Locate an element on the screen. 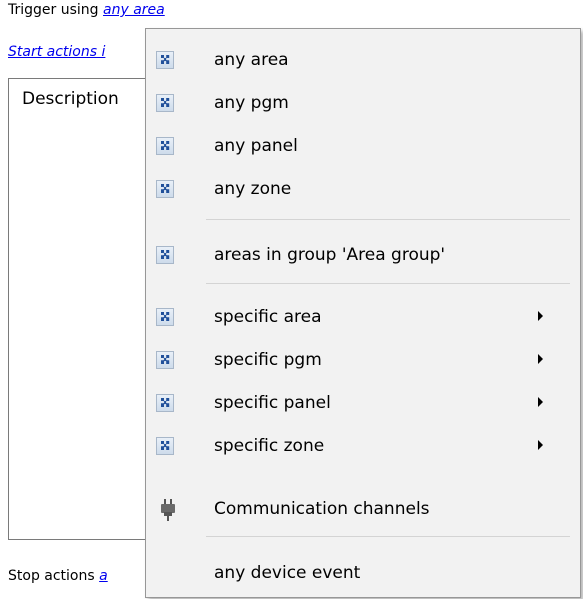  menu-item-label: specific area is located at coordinates (268, 317).